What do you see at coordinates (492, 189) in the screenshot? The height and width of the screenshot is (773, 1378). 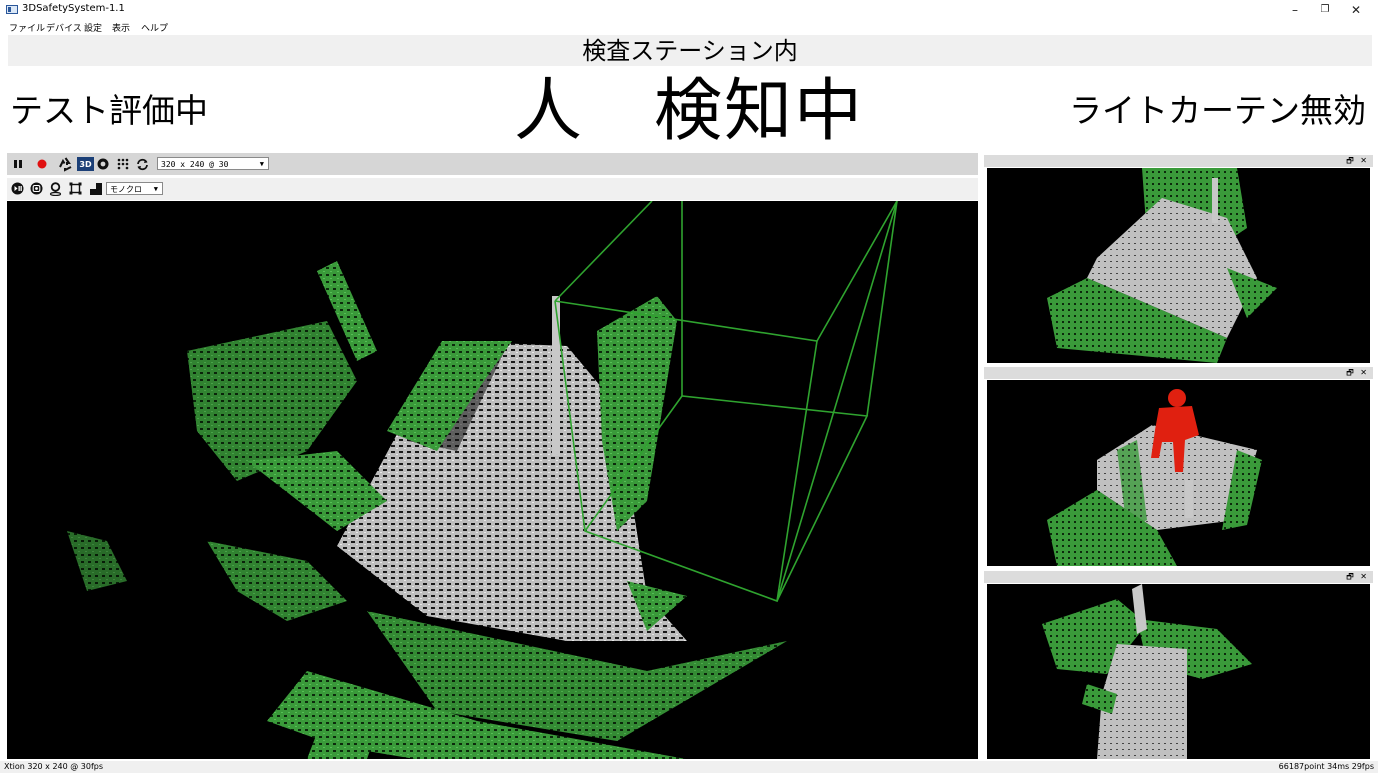 I see `viewer-toolbar-secondary: モノクロ ▼` at bounding box center [492, 189].